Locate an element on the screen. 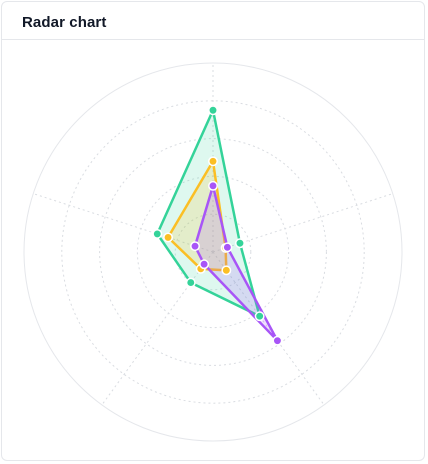 This screenshot has height=464, width=428. chart-title: Radar chart is located at coordinates (64, 22).